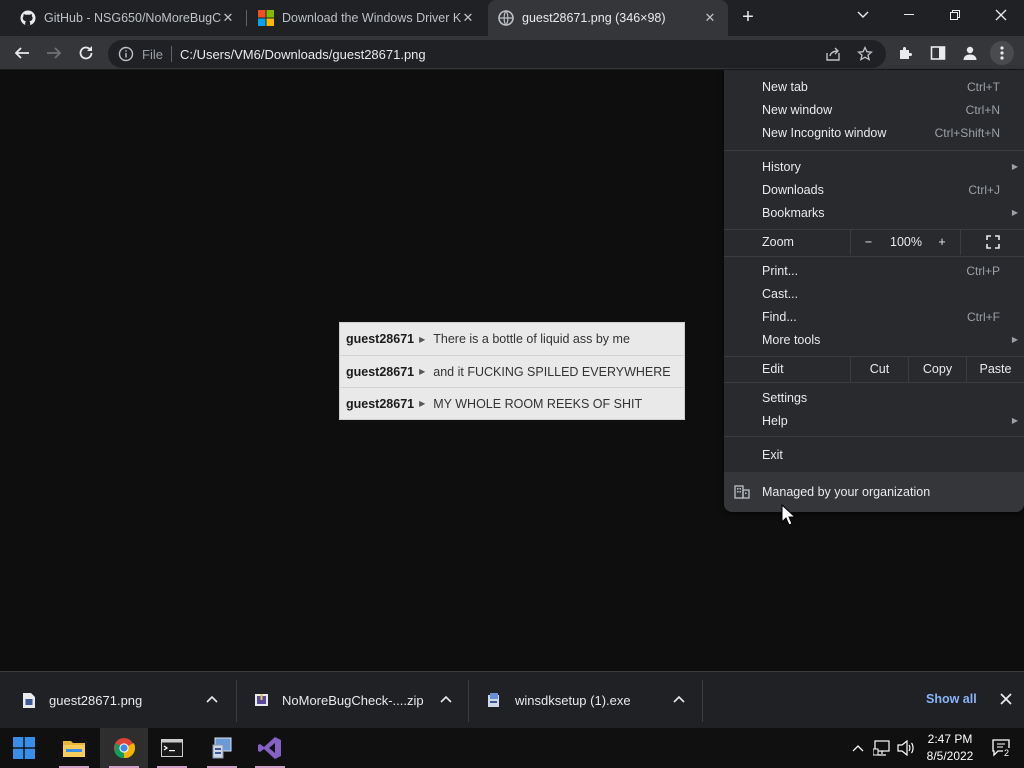 Image resolution: width=1024 pixels, height=768 pixels. I want to click on menu-row-zoom: Zoom − 100% +, so click(874, 242).